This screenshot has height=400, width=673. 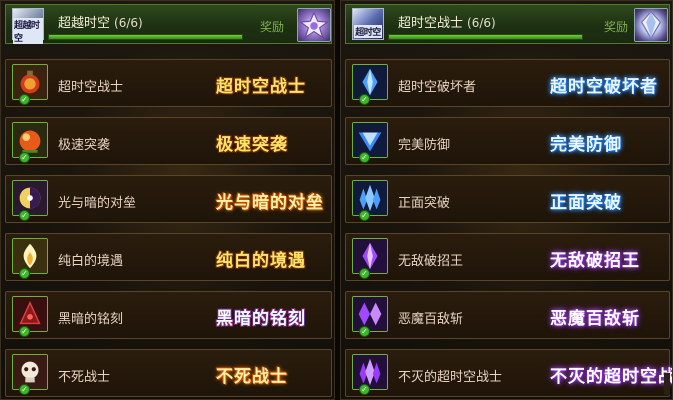 I want to click on category-badge-icon: 超时空, so click(x=368, y=24).